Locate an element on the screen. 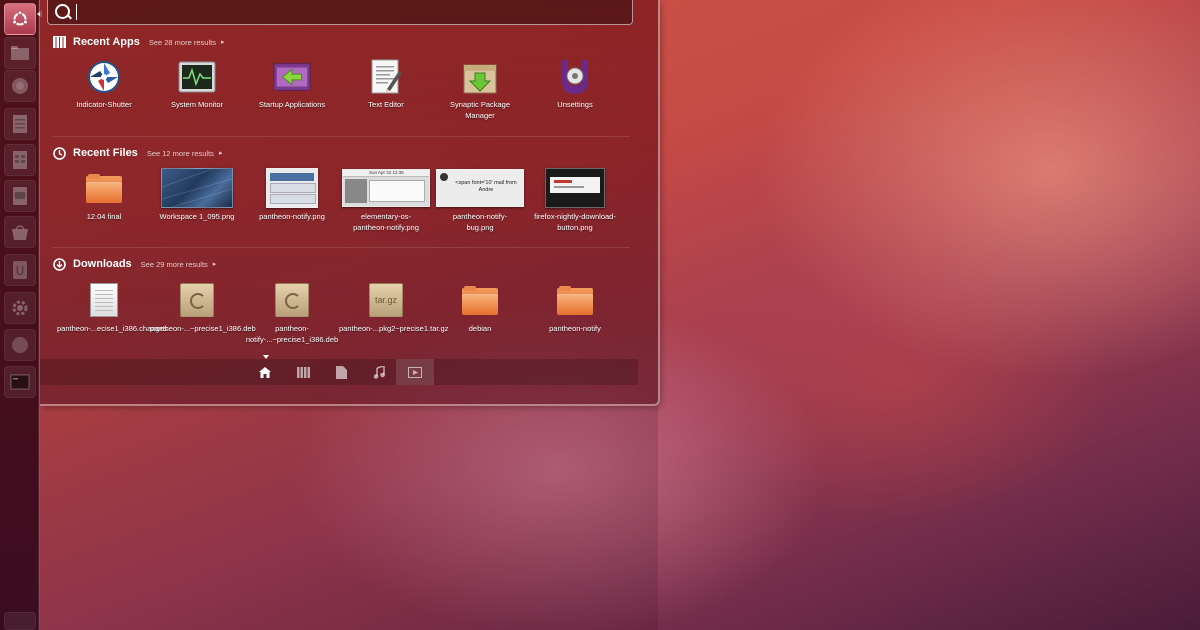 This screenshot has height=630, width=1200. download-debian-folder: debian is located at coordinates (480, 307).